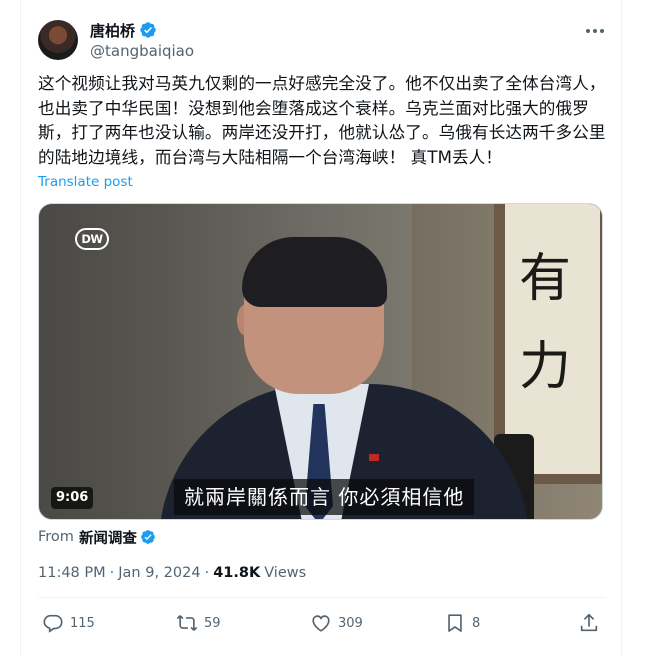  Describe the element at coordinates (108, 537) in the screenshot. I see `source-account-name: 新闻调查` at that location.